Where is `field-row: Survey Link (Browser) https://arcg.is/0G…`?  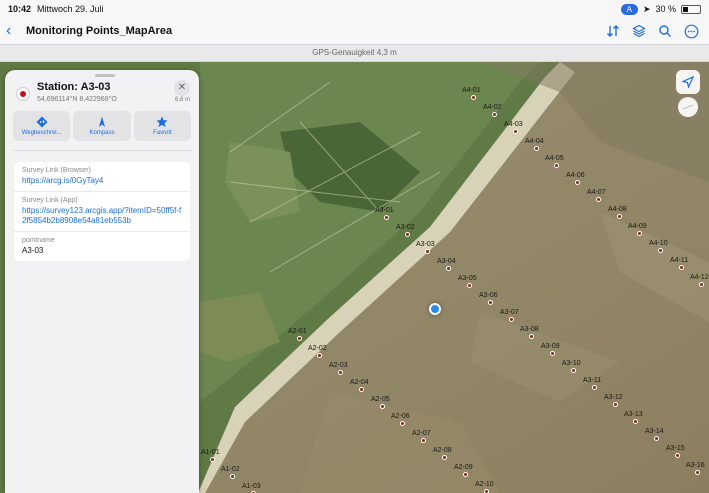
field-row: Survey Link (Browser) https://arcg.is/0G… is located at coordinates (102, 177).